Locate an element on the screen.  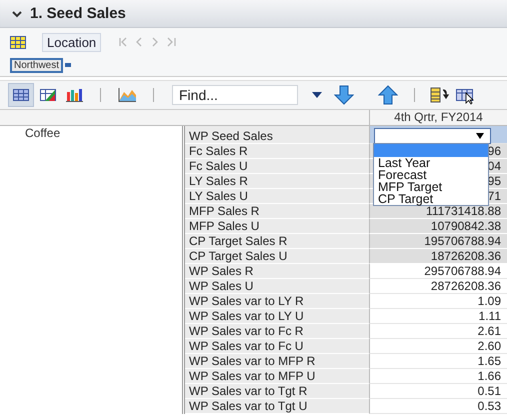
row-label: MFP Sales R is located at coordinates (277, 211).